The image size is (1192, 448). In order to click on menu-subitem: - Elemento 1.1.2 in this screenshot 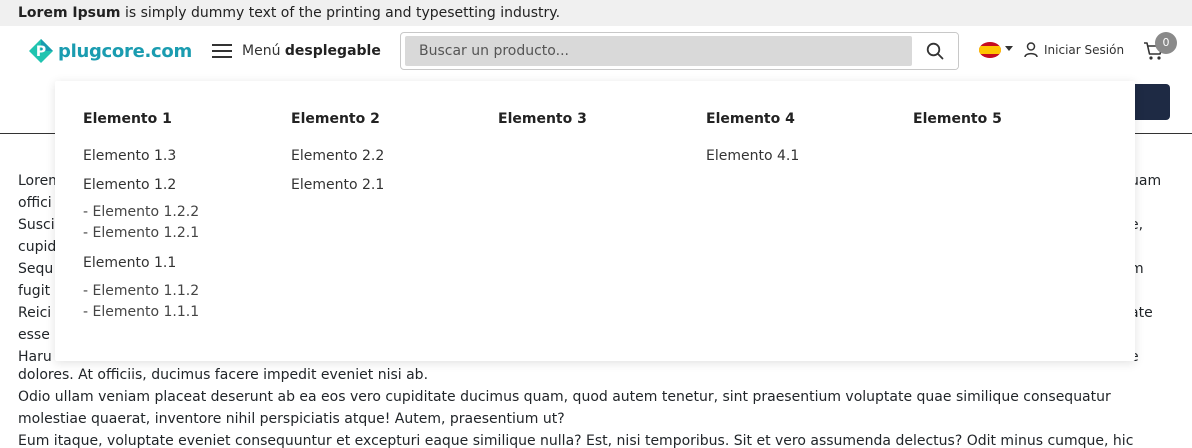, I will do `click(183, 291)`.